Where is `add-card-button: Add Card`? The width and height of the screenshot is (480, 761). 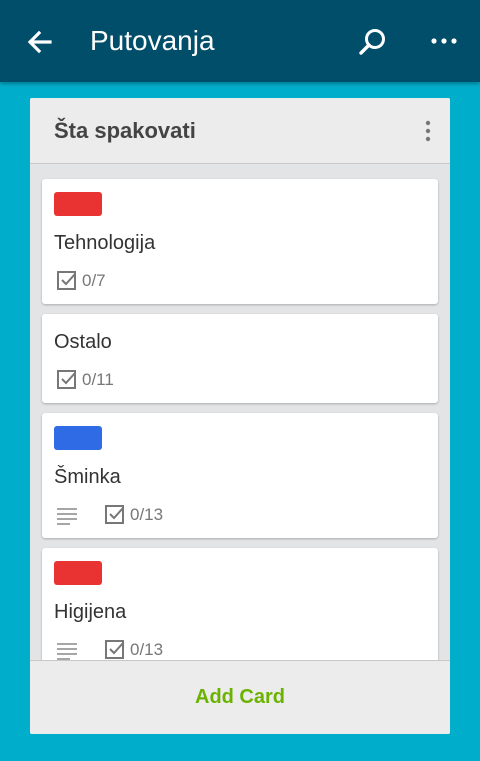 add-card-button: Add Card is located at coordinates (240, 697).